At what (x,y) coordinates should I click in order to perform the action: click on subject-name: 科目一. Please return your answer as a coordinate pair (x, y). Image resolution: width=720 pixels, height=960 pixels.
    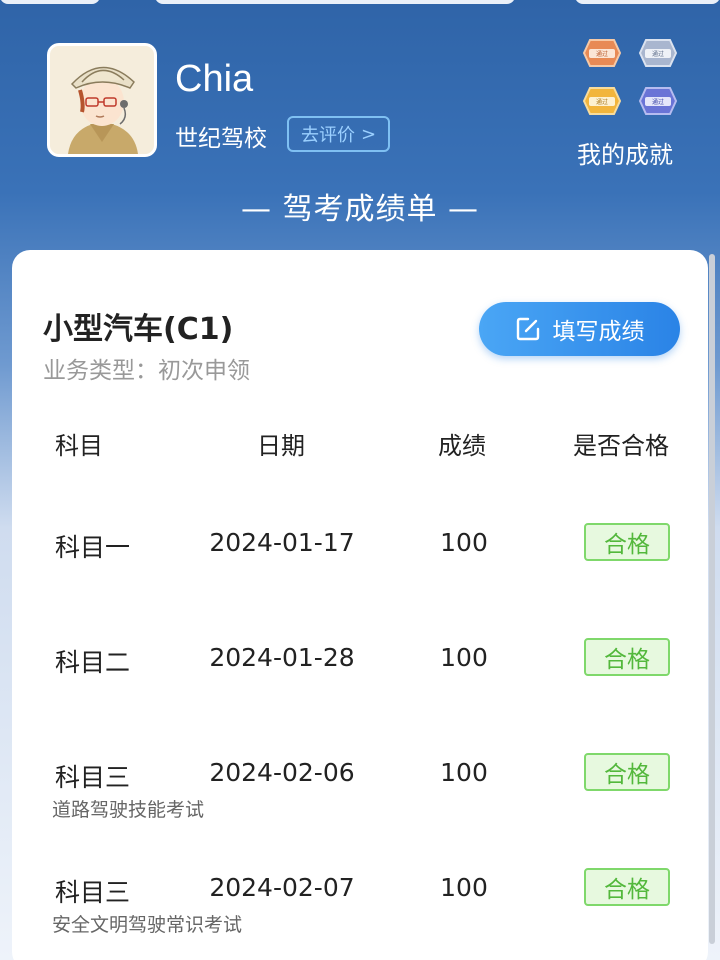
    Looking at the image, I should click on (93, 547).